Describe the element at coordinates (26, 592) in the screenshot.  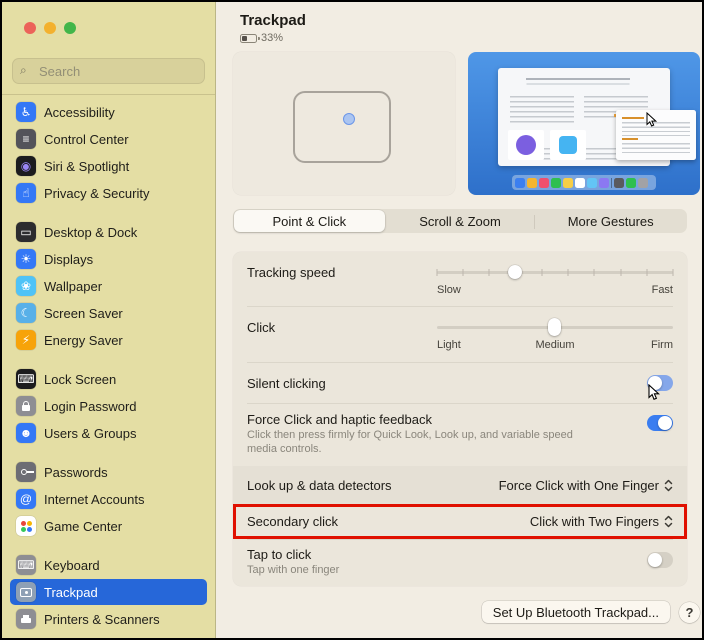
I see `trackpad-icon` at that location.